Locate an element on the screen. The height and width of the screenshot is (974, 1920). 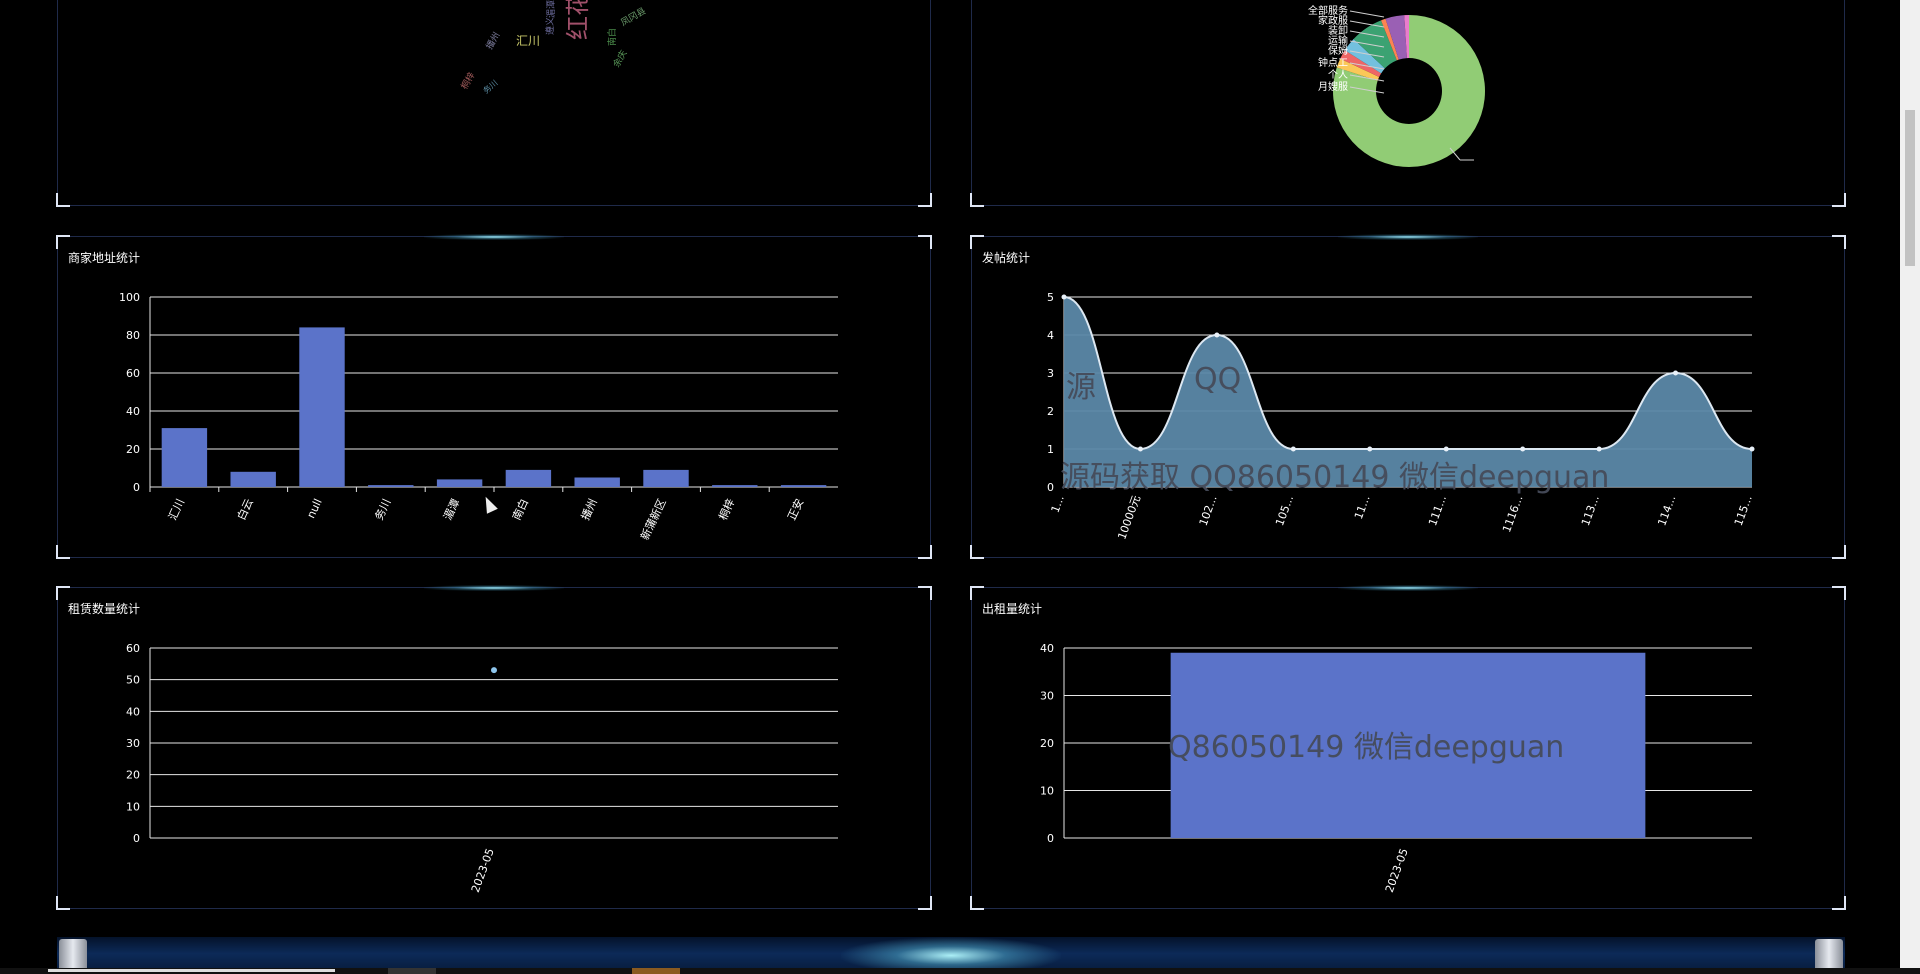
pie-label: 保姆 is located at coordinates (1338, 50).